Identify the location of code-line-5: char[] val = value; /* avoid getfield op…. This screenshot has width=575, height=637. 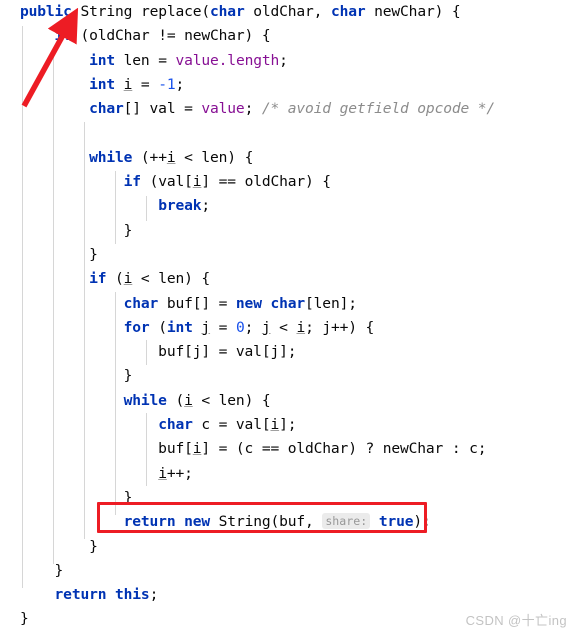
(287, 109).